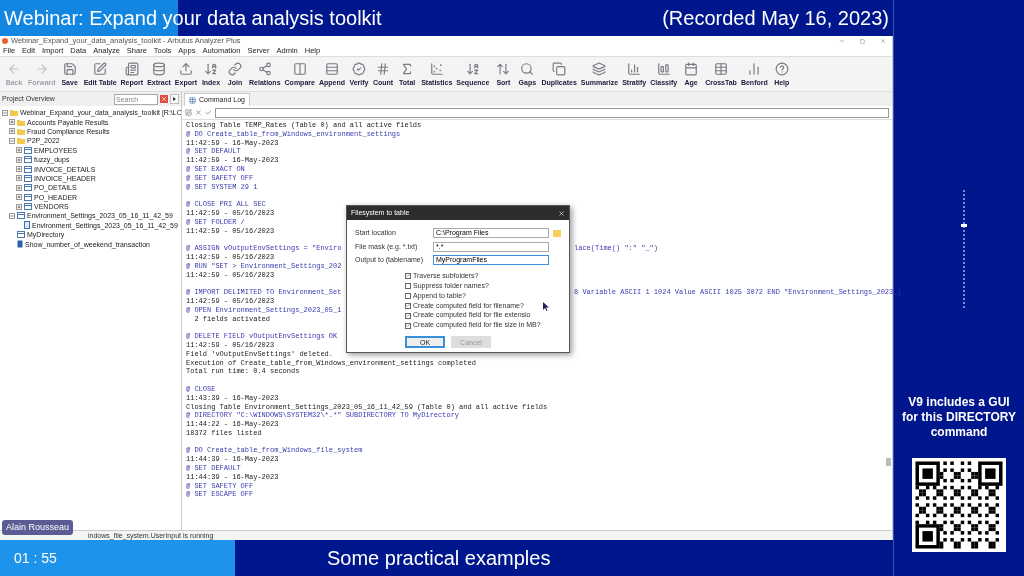  Describe the element at coordinates (14, 69) in the screenshot. I see `arrow-left-icon` at that location.